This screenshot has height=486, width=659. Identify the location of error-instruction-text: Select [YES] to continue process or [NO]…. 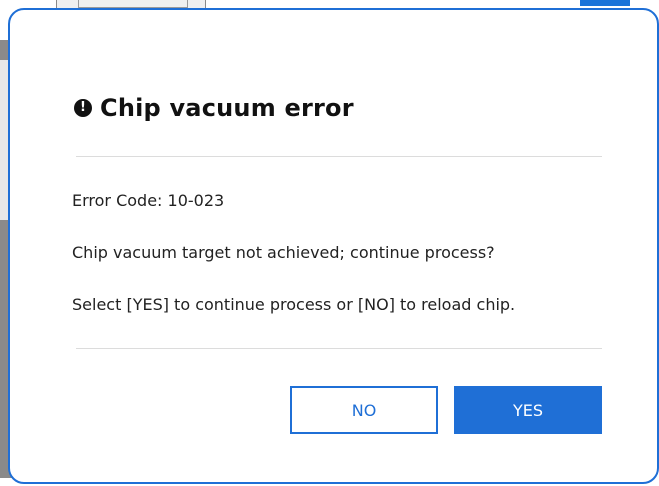
(294, 304).